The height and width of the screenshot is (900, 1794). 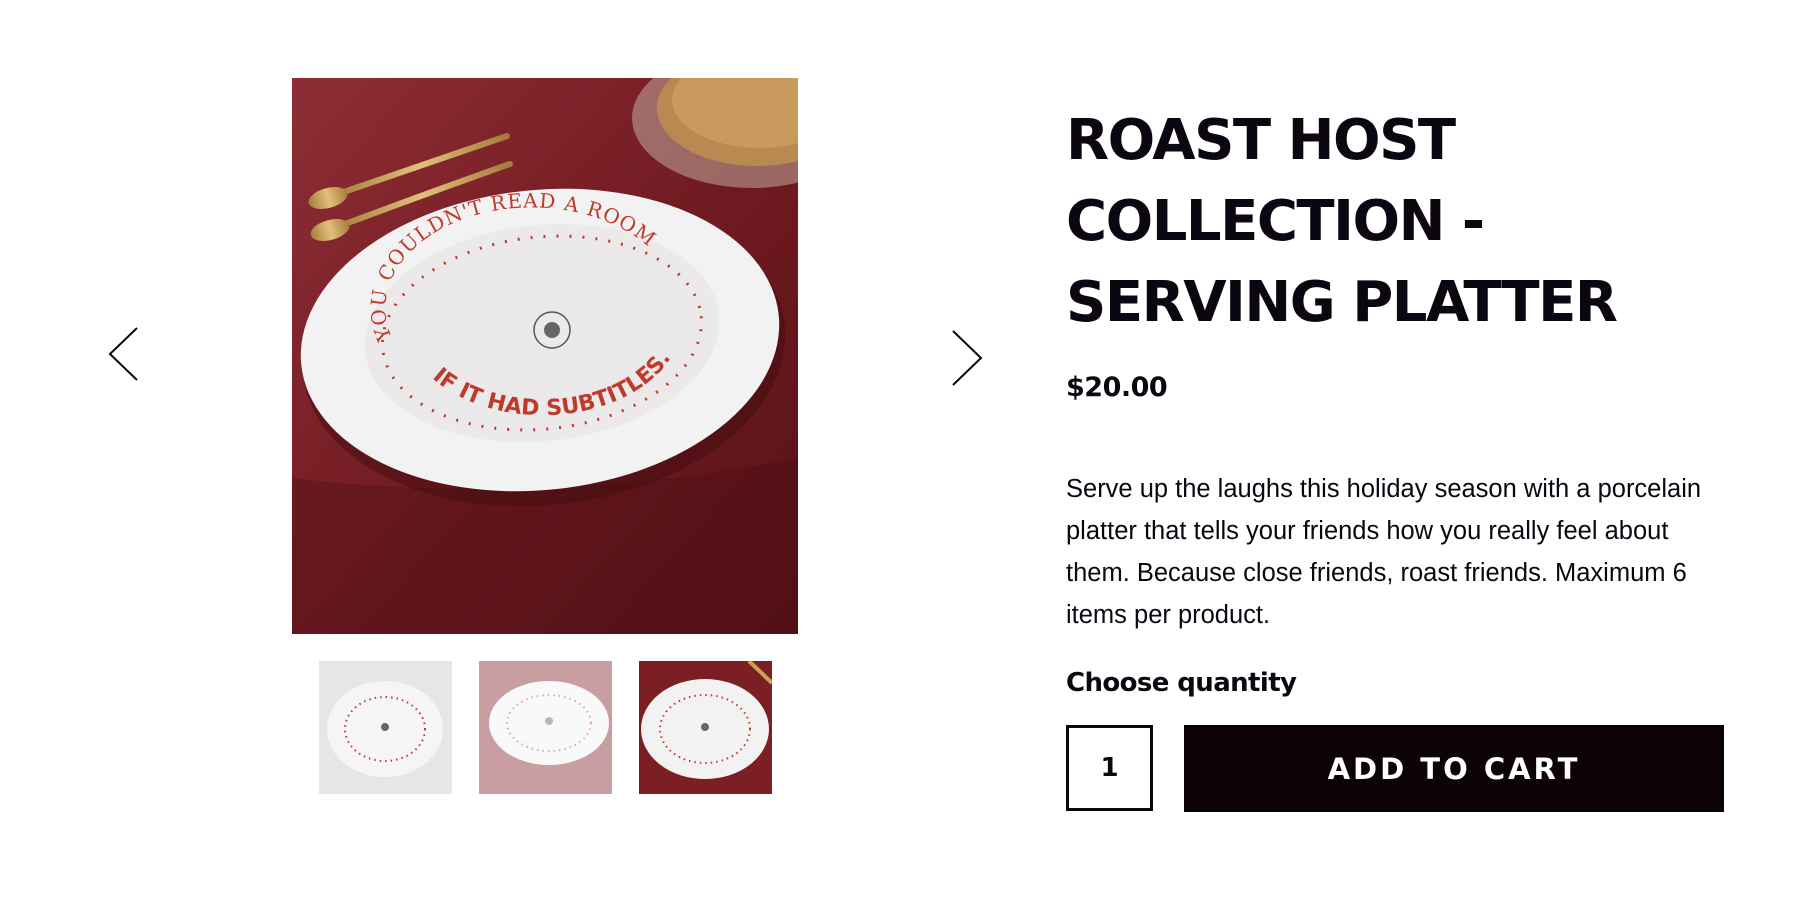 I want to click on product-price: $20.00, so click(x=1117, y=387).